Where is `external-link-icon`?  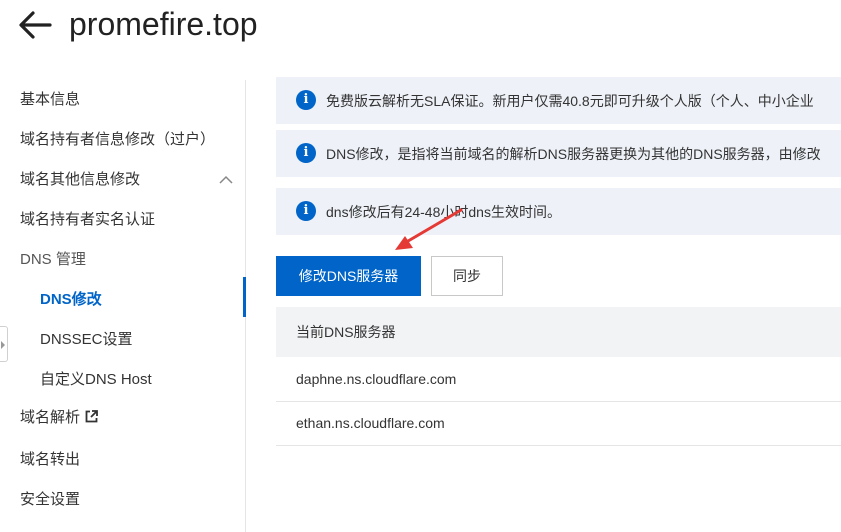
external-link-icon is located at coordinates (91, 416).